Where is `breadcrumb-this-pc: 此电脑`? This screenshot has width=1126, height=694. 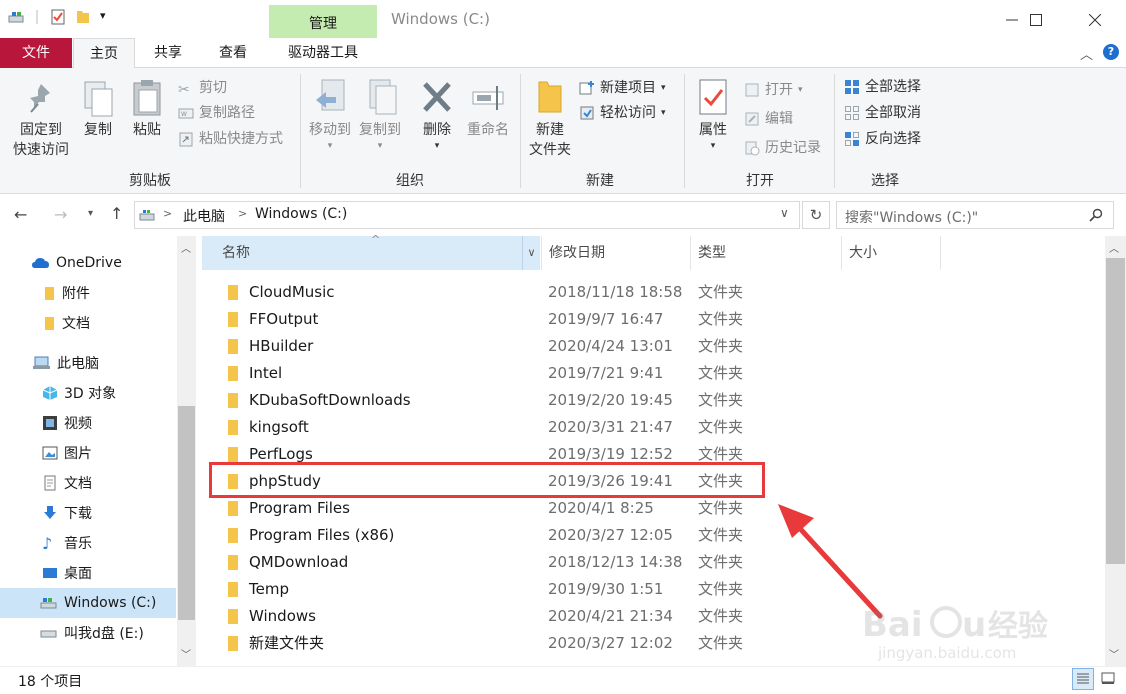
breadcrumb-this-pc: 此电脑 is located at coordinates (204, 216).